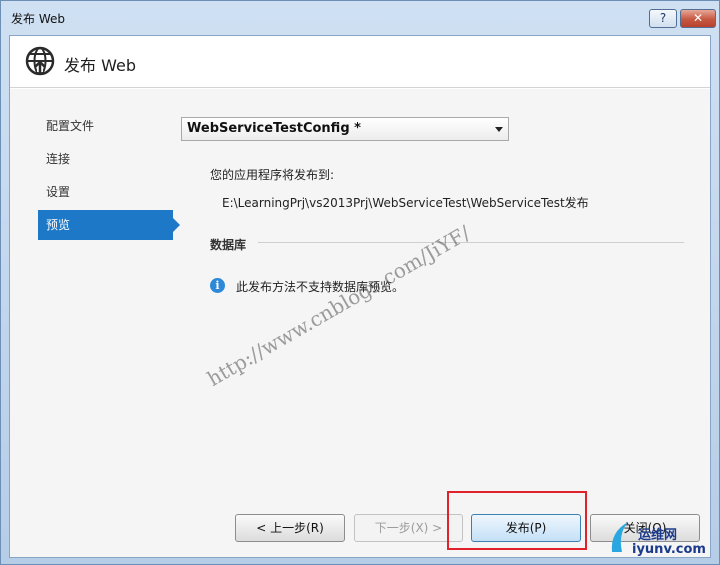 This screenshot has width=720, height=565. What do you see at coordinates (40, 61) in the screenshot?
I see `globe-publish-icon` at bounding box center [40, 61].